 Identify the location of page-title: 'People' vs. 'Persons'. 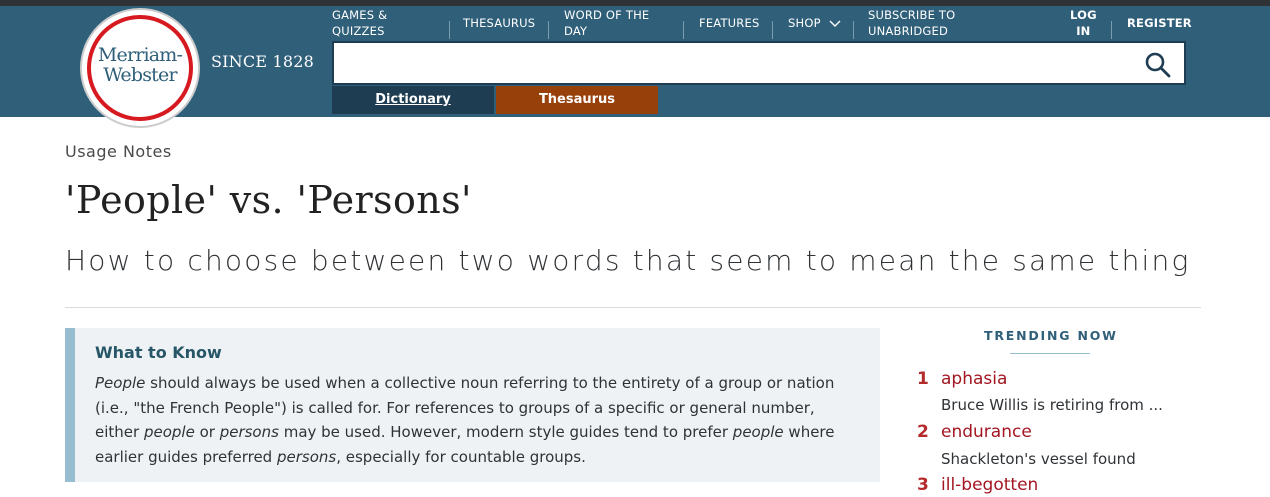
(268, 200).